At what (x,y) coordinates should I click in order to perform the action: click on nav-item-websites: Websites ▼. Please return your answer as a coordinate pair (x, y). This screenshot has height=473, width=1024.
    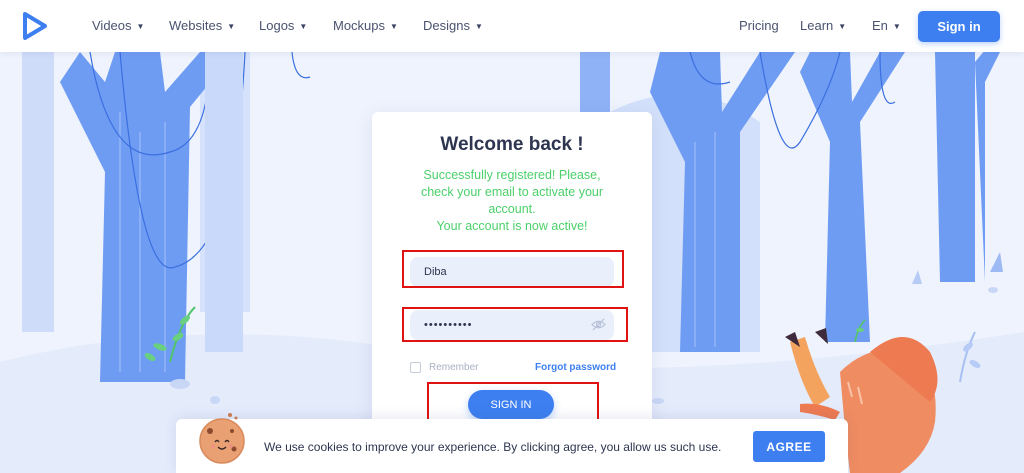
    Looking at the image, I should click on (202, 25).